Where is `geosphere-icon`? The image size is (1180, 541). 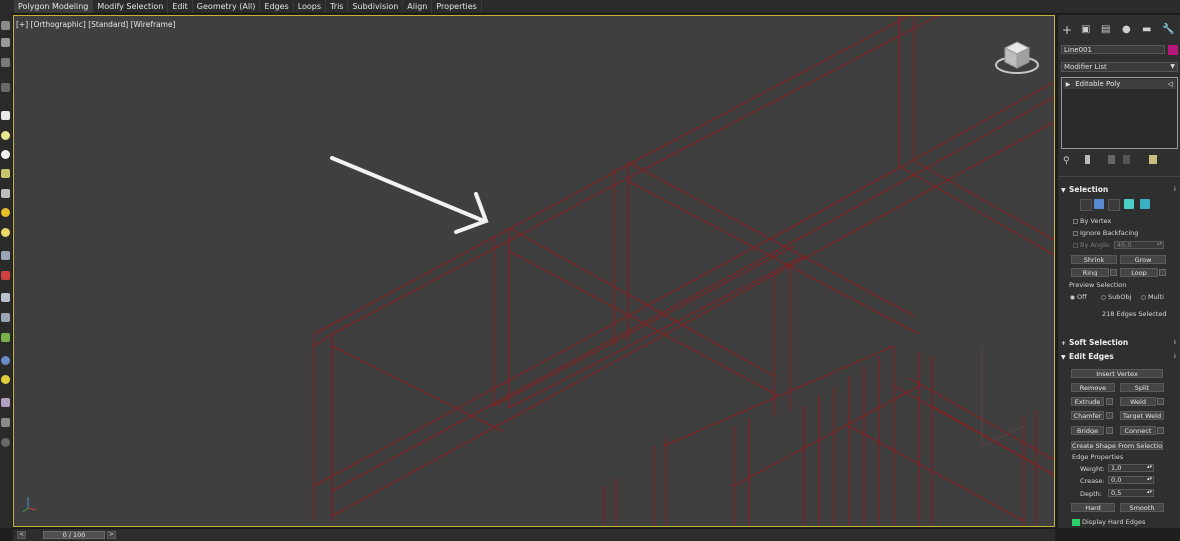
geosphere-icon is located at coordinates (5, 154).